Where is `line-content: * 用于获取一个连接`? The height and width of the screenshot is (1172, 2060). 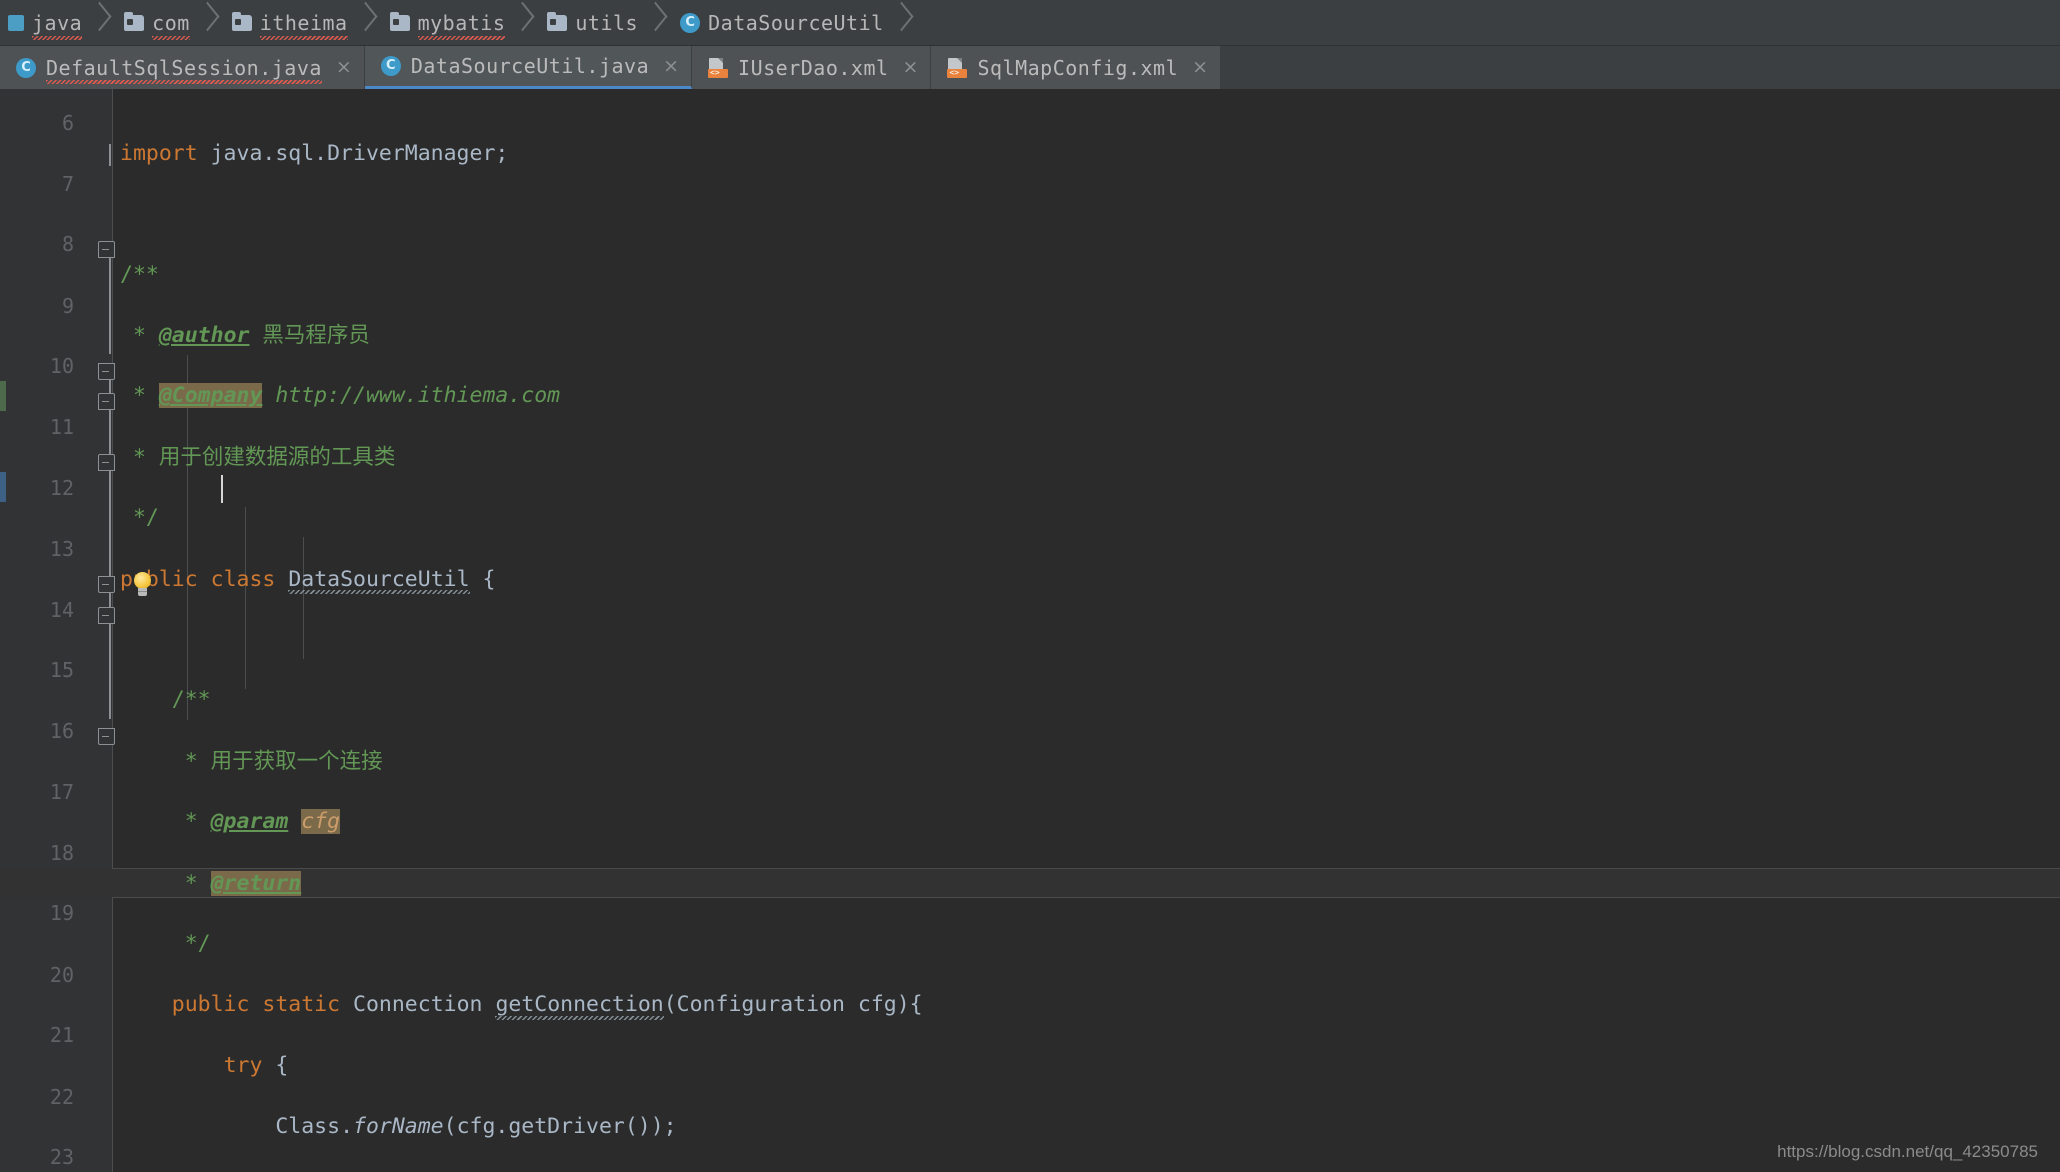 line-content: * 用于获取一个连接 is located at coordinates (251, 761).